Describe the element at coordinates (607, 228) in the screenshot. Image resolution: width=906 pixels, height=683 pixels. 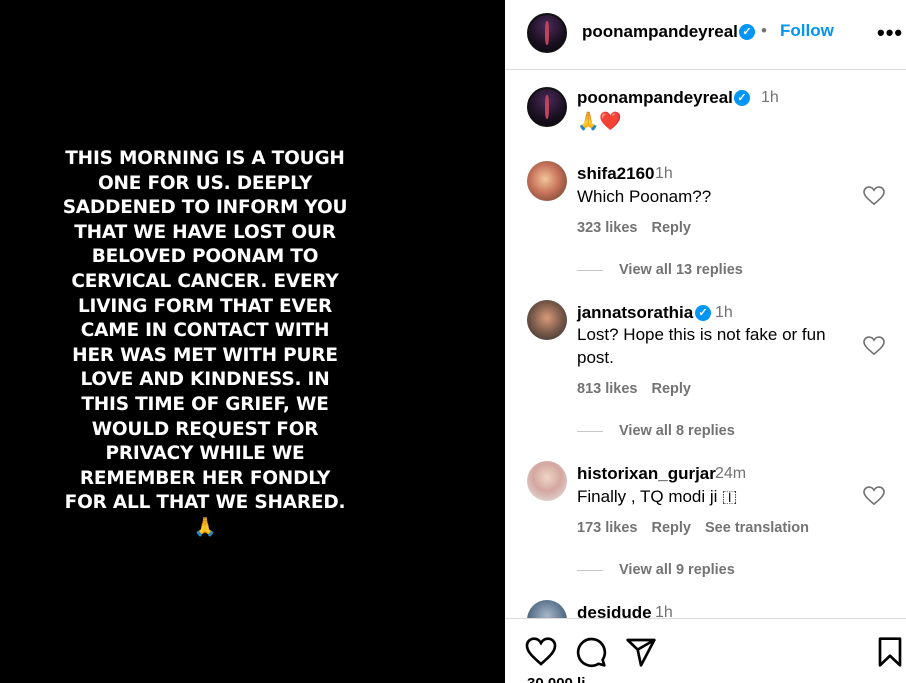
I see `comment-likes: 323 likes` at that location.